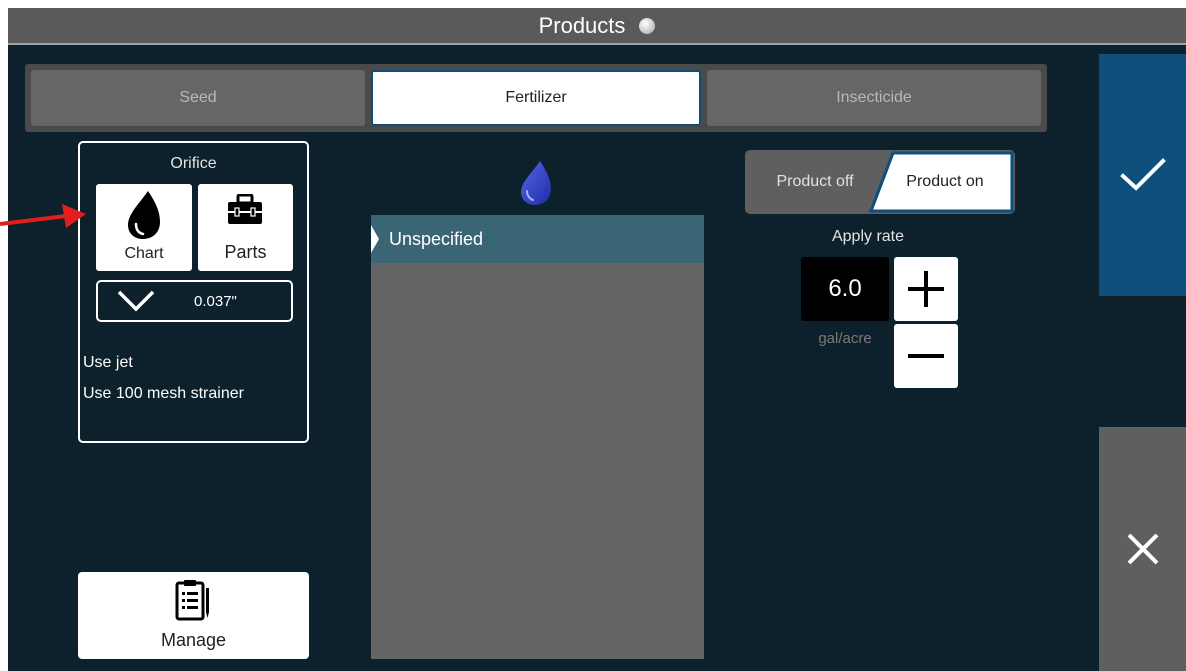  What do you see at coordinates (43, 216) in the screenshot?
I see `red-arrow-icon` at bounding box center [43, 216].